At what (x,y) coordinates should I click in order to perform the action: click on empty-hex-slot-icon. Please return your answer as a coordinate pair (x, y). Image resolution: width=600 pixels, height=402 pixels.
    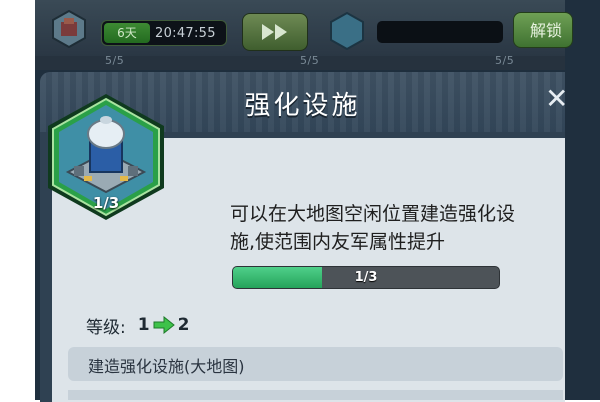
    Looking at the image, I should click on (347, 31).